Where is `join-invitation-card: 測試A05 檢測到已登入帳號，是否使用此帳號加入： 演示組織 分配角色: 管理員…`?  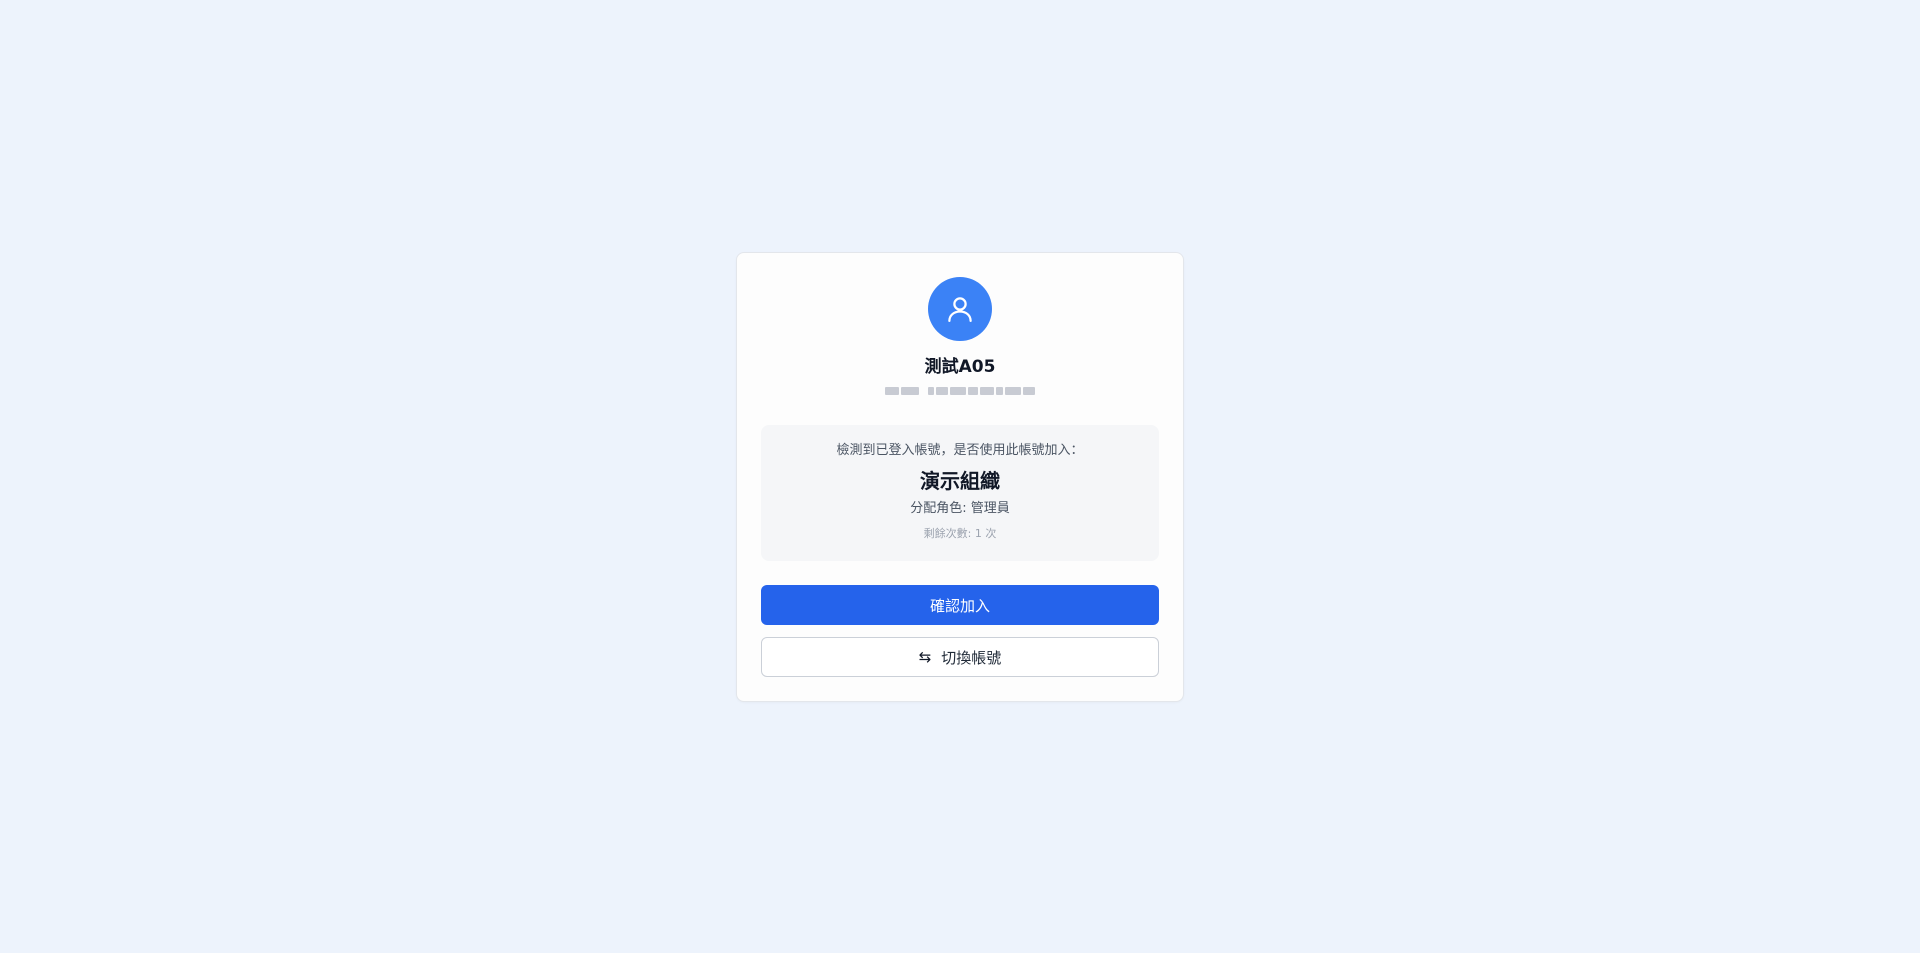
join-invitation-card: 測試A05 檢測到已登入帳號，是否使用此帳號加入： 演示組織 分配角色: 管理員… is located at coordinates (960, 477).